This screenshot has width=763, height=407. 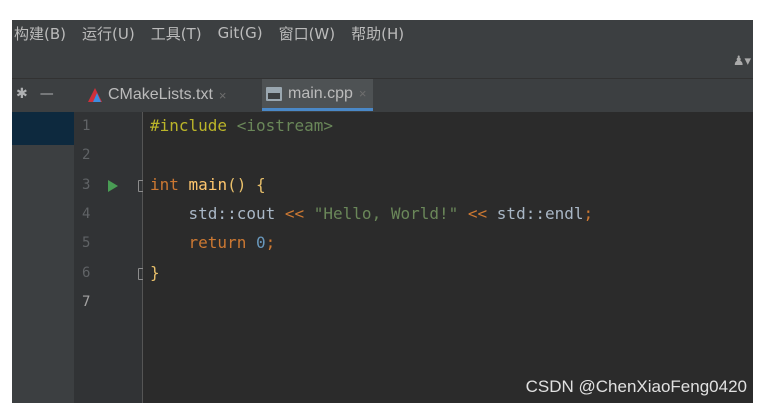 What do you see at coordinates (86, 272) in the screenshot?
I see `line-number: 6` at bounding box center [86, 272].